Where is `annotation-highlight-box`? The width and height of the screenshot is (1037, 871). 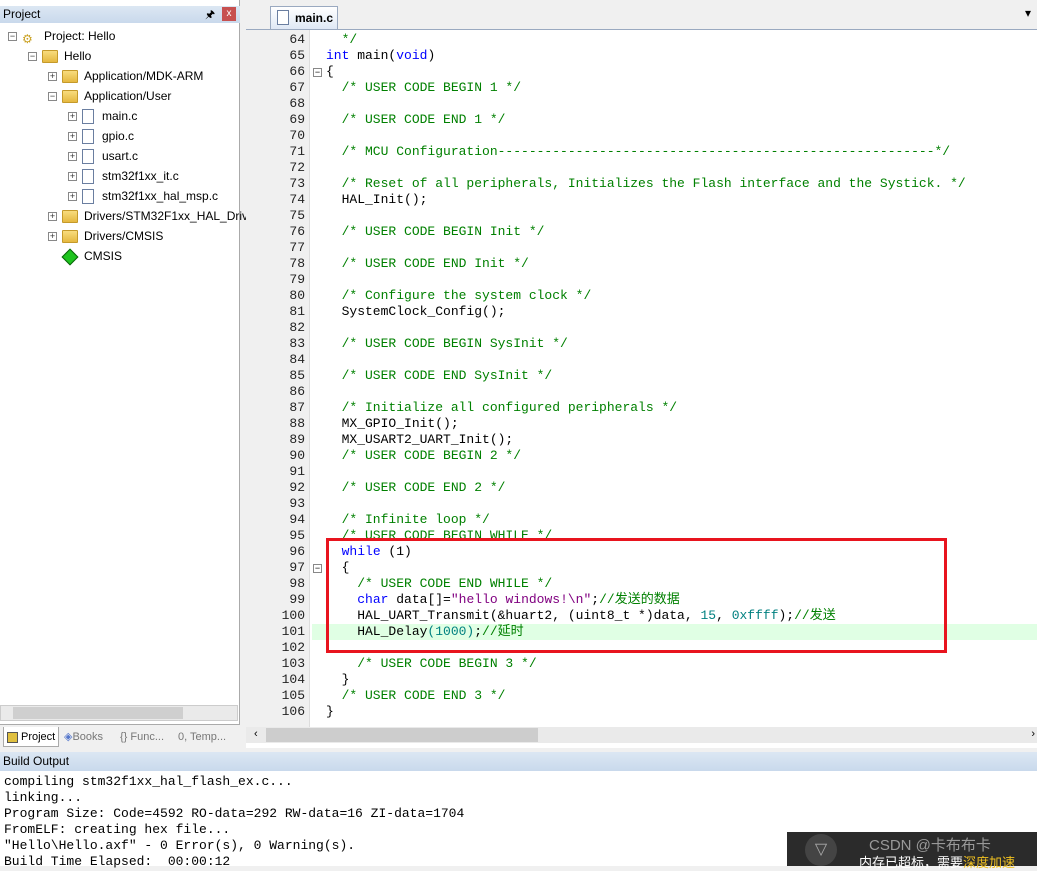 annotation-highlight-box is located at coordinates (636, 595).